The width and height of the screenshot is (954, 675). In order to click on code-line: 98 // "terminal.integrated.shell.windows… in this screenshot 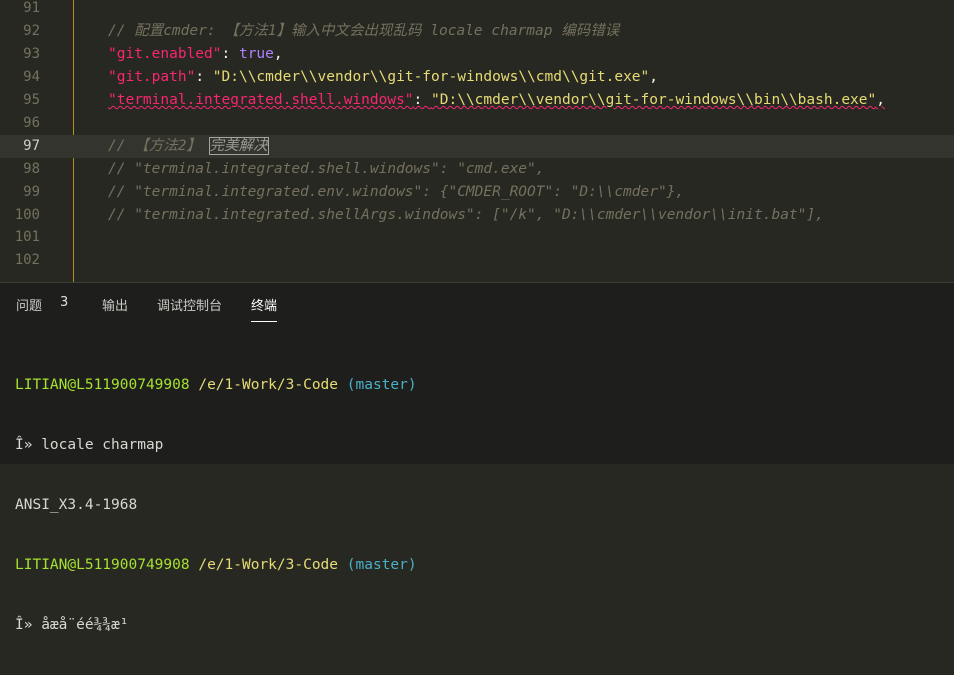, I will do `click(477, 169)`.